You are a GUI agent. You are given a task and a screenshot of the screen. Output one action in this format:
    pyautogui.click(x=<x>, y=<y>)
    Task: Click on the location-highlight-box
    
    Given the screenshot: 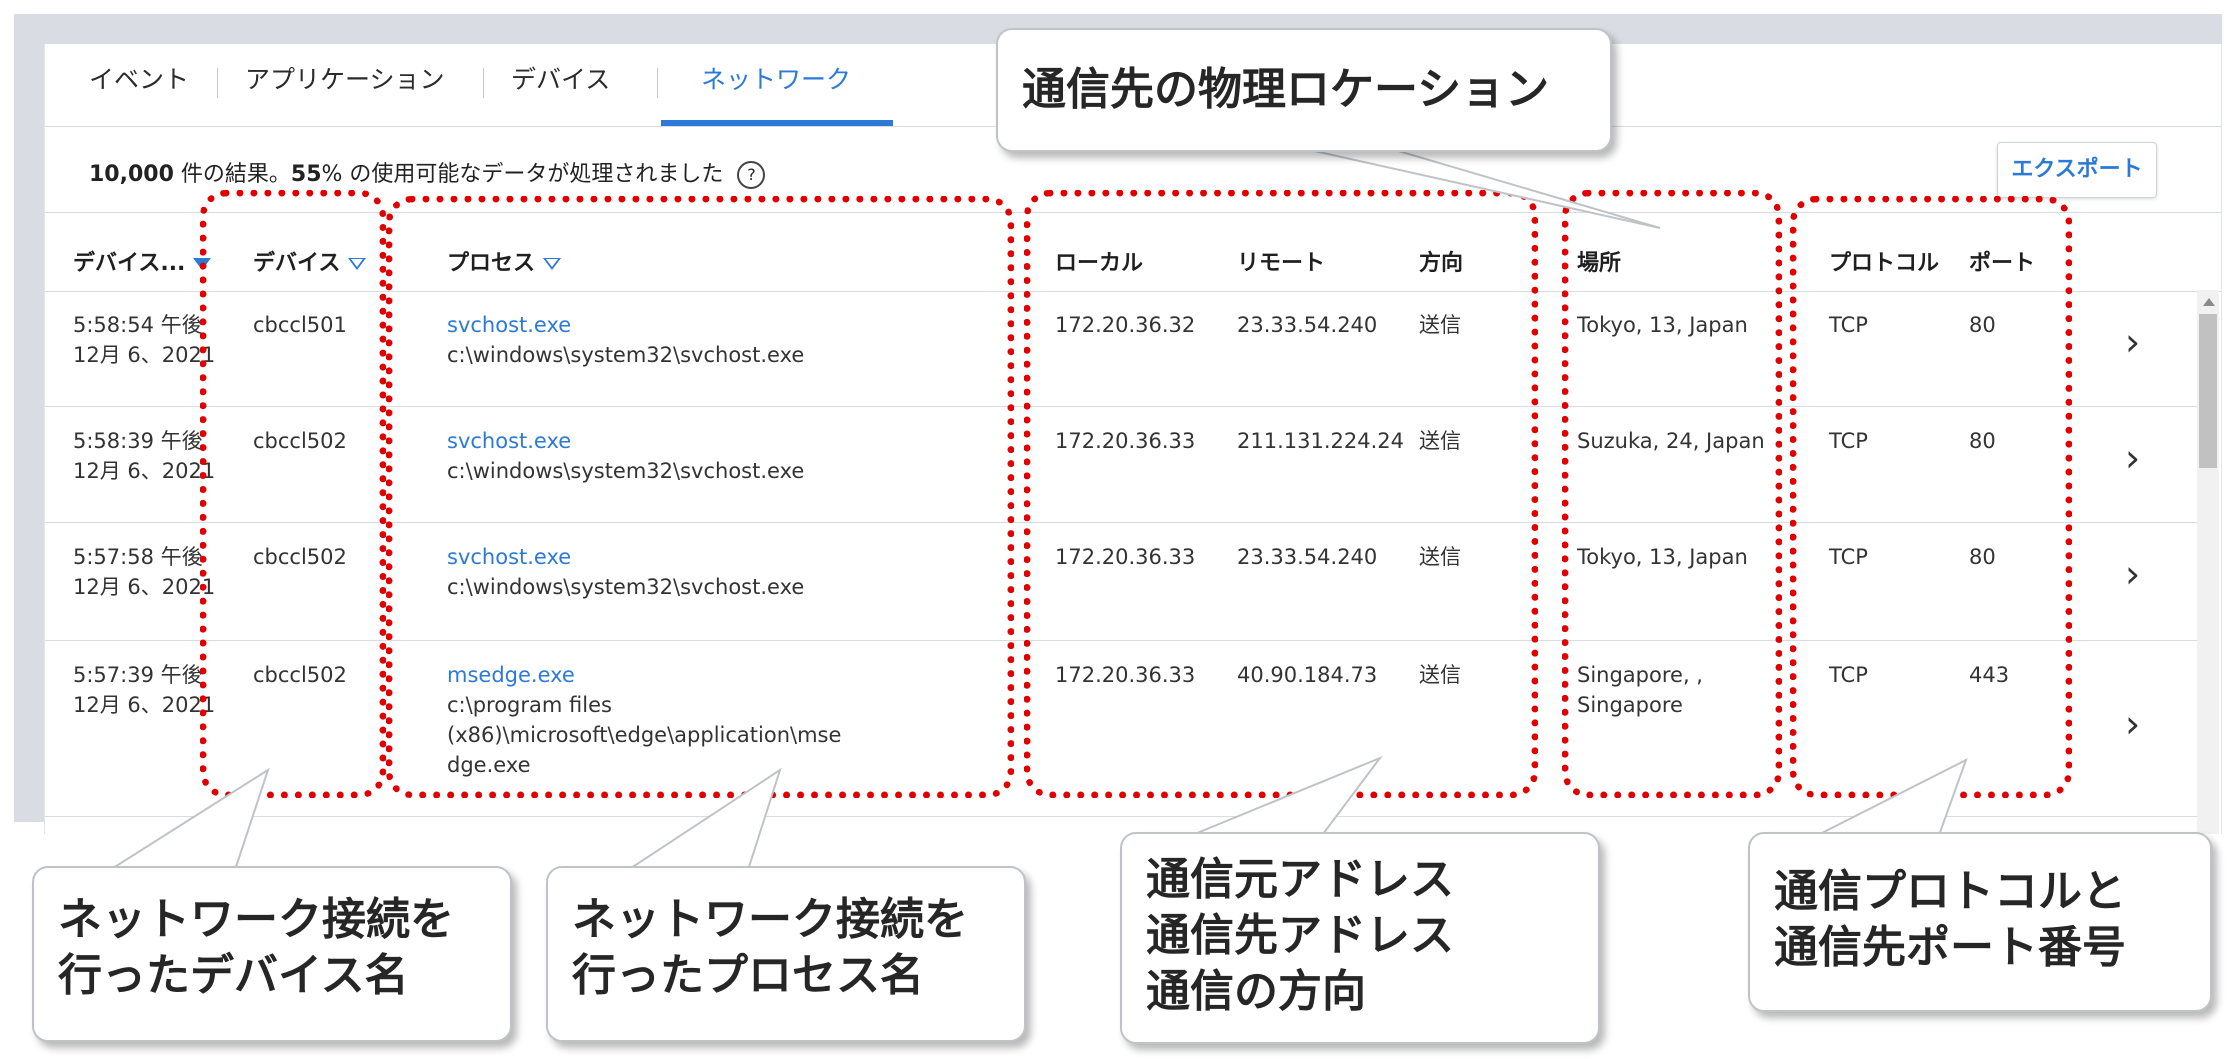 What is the action you would take?
    pyautogui.click(x=1672, y=494)
    